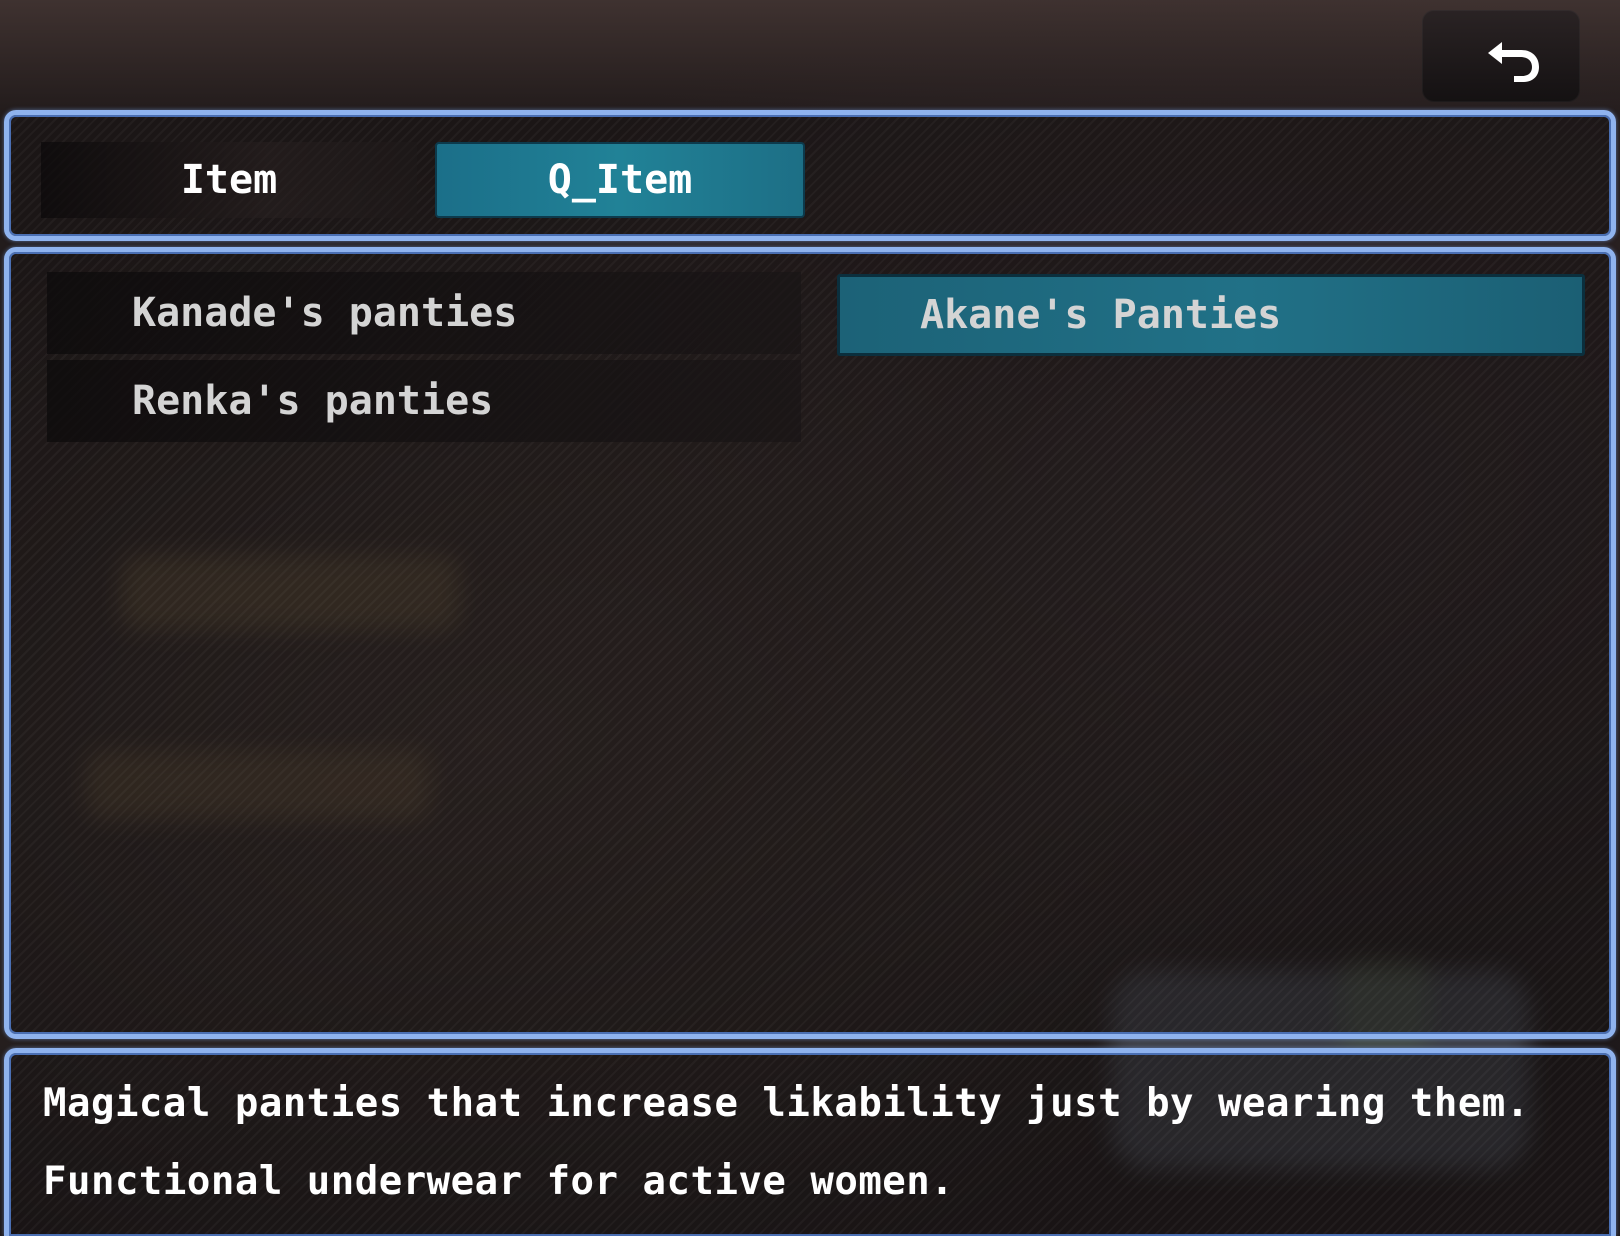 Image resolution: width=1620 pixels, height=1236 pixels. What do you see at coordinates (313, 401) in the screenshot?
I see `item-name: Renka's panties` at bounding box center [313, 401].